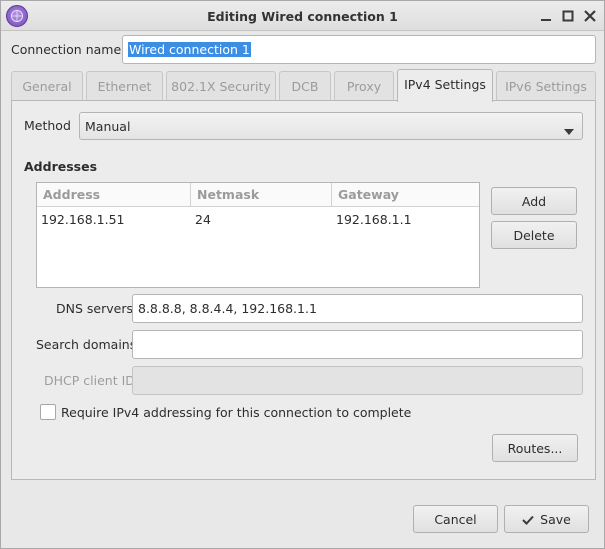 The width and height of the screenshot is (605, 549). I want to click on search-domains-label: Search domains, so click(86, 344).